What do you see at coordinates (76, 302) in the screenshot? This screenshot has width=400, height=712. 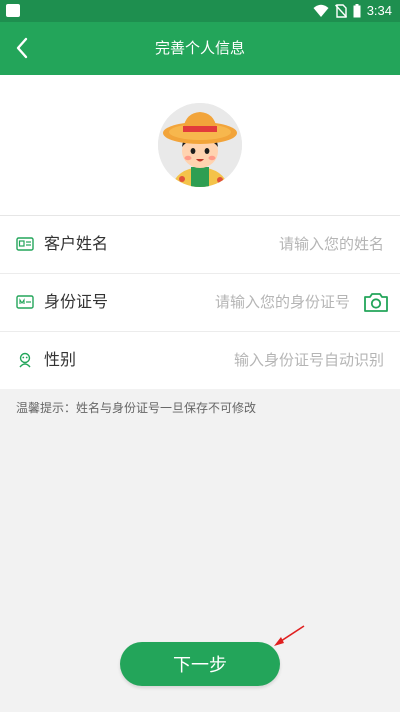 I see `id-number-label: 身份证号` at bounding box center [76, 302].